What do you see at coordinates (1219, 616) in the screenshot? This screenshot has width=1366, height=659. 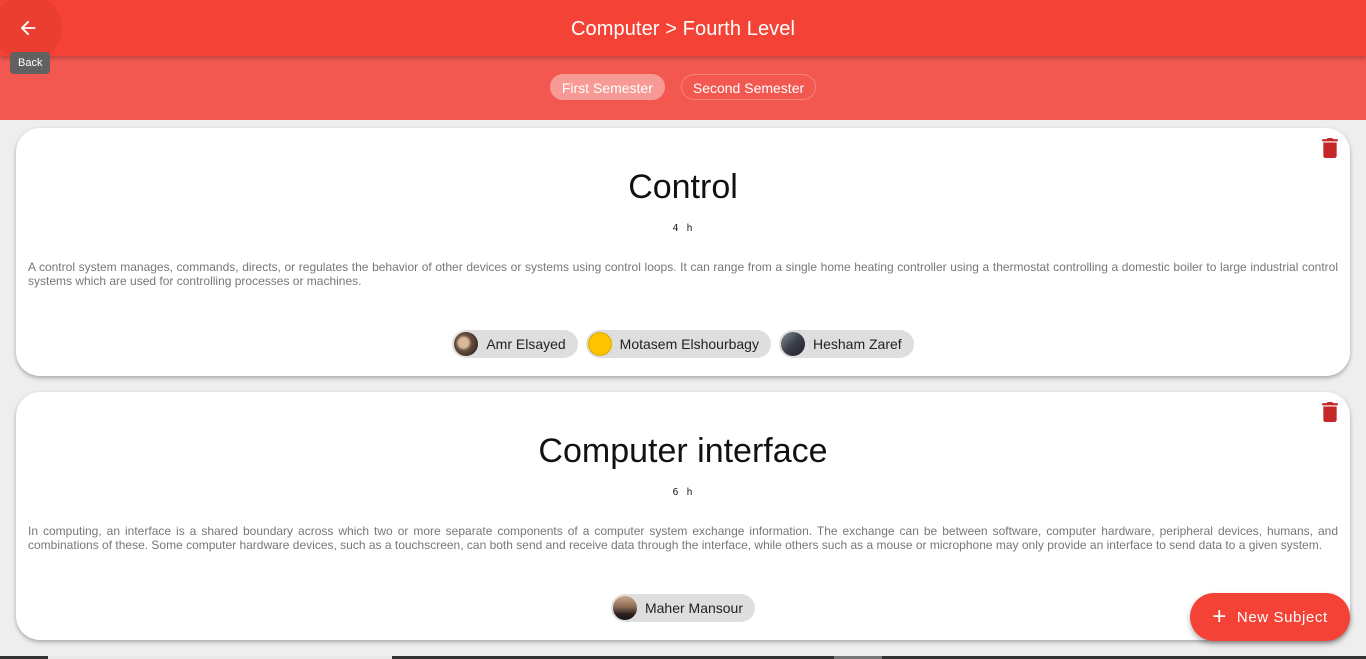 I see `plus-icon: +` at bounding box center [1219, 616].